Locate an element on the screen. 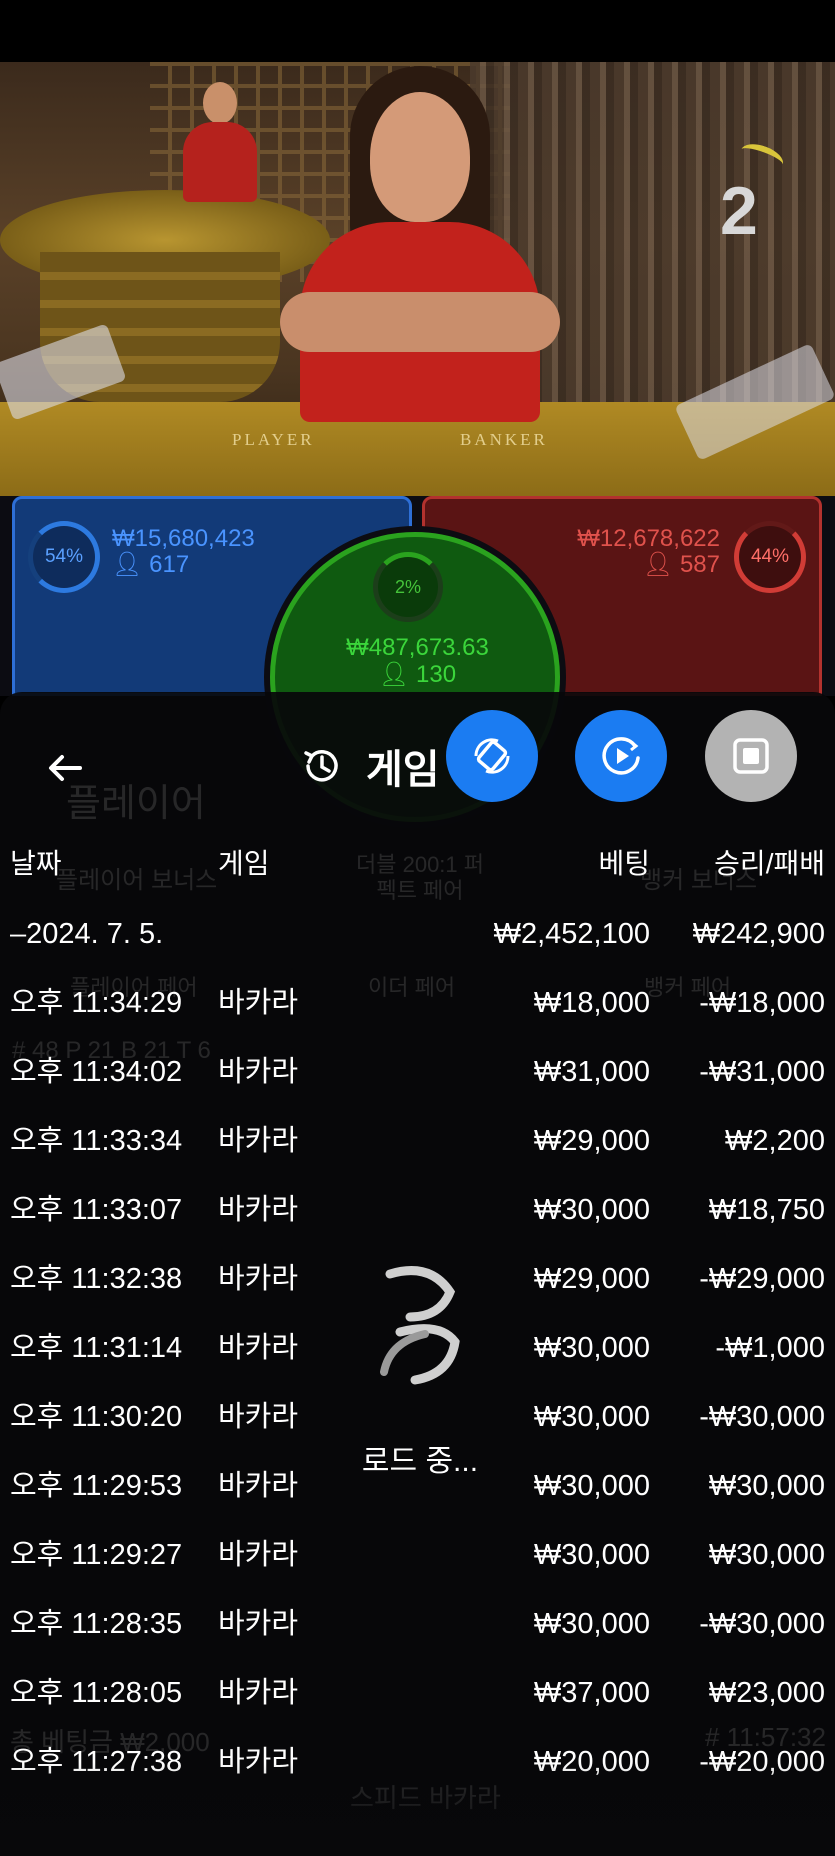  summary-bet: ₩2,452,100 is located at coordinates (571, 934).